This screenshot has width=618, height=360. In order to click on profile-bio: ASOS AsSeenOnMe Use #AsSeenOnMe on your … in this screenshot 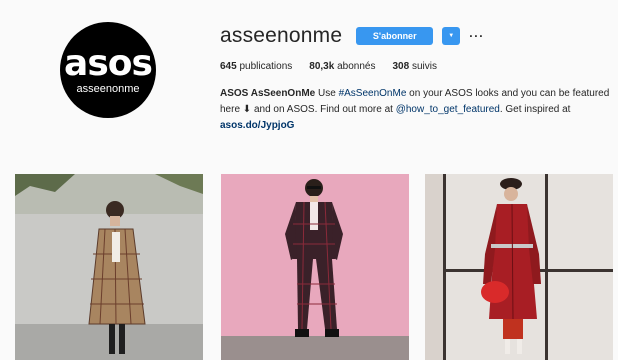, I will do `click(417, 110)`.